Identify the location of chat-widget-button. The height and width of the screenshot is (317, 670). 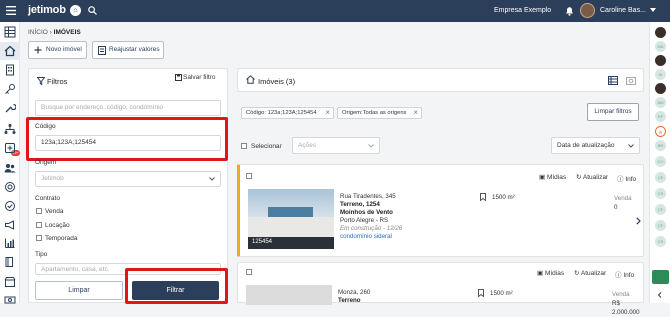
(660, 277).